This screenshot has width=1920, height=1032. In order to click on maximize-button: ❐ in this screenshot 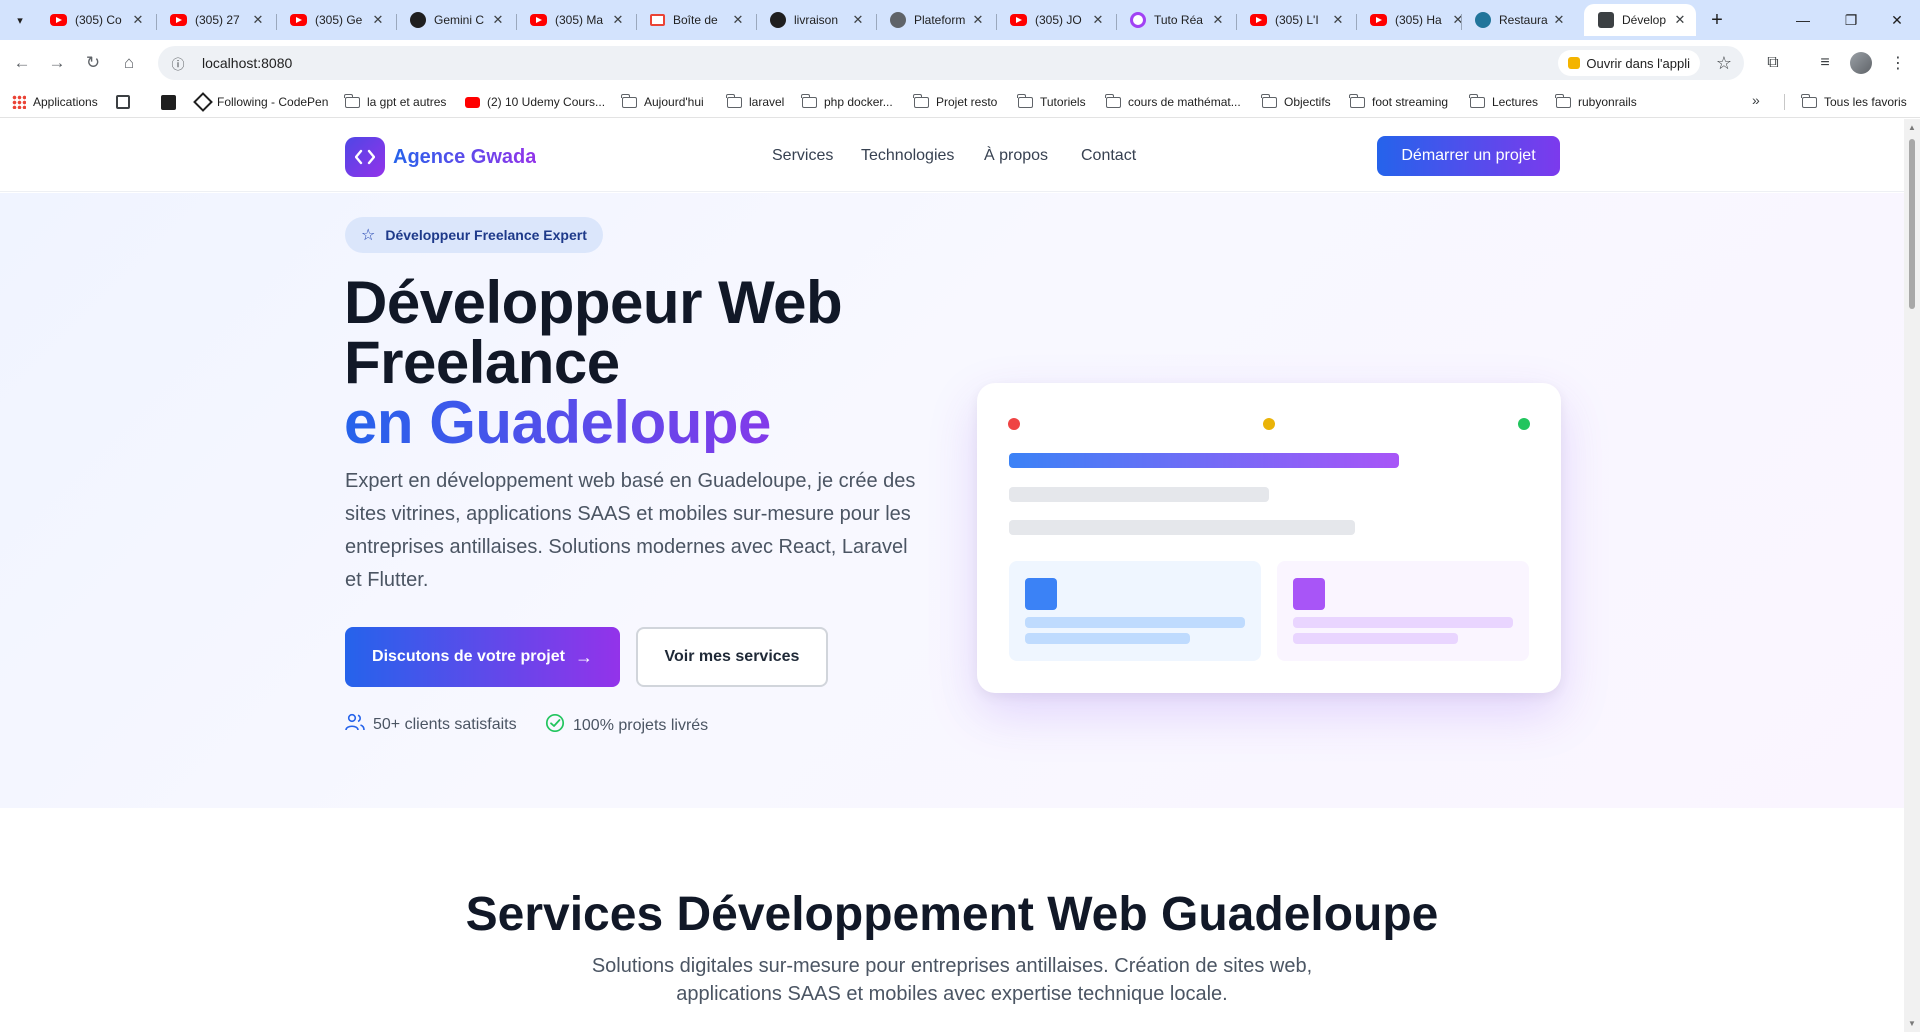, I will do `click(1851, 20)`.